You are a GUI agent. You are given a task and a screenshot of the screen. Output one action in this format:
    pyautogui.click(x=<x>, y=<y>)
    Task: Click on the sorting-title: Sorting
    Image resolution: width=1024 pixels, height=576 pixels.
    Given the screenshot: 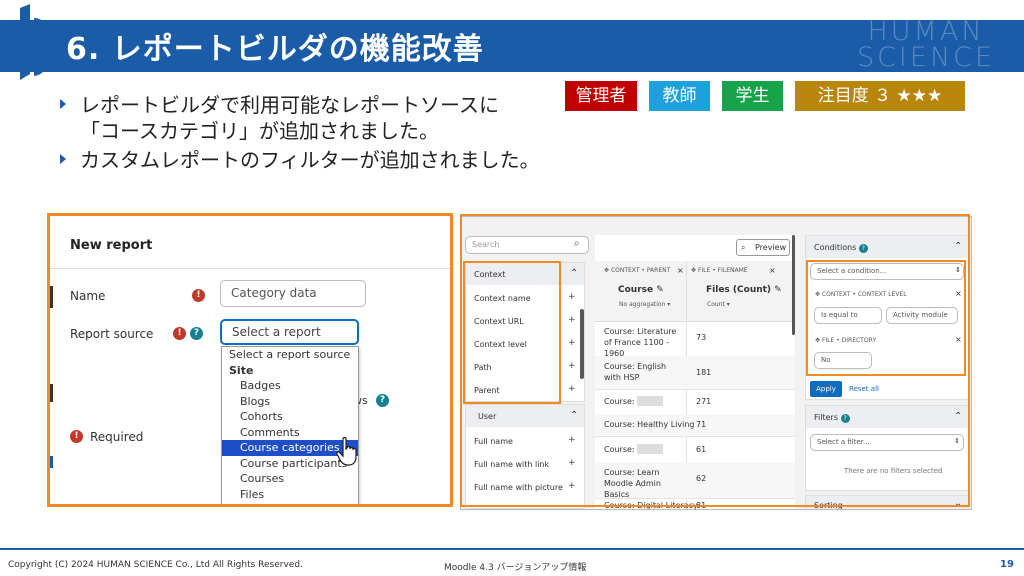 What is the action you would take?
    pyautogui.click(x=828, y=505)
    